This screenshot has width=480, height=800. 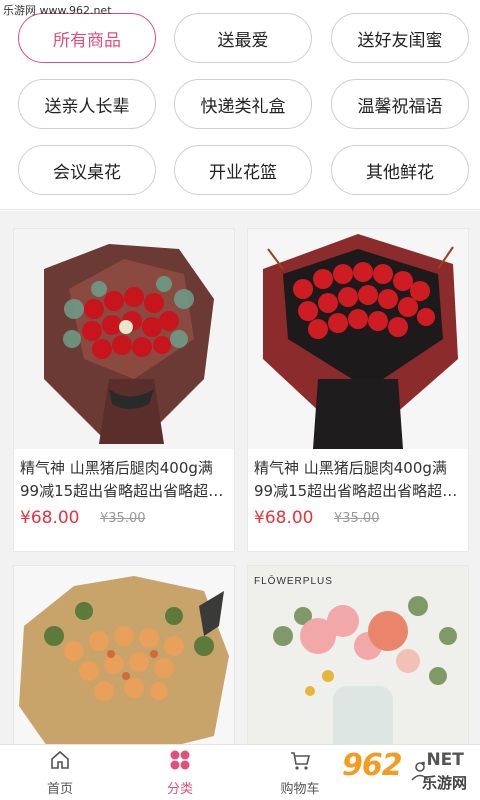 What do you see at coordinates (57, 10) in the screenshot?
I see `watermark-site-text: 乐游网 www.962.net` at bounding box center [57, 10].